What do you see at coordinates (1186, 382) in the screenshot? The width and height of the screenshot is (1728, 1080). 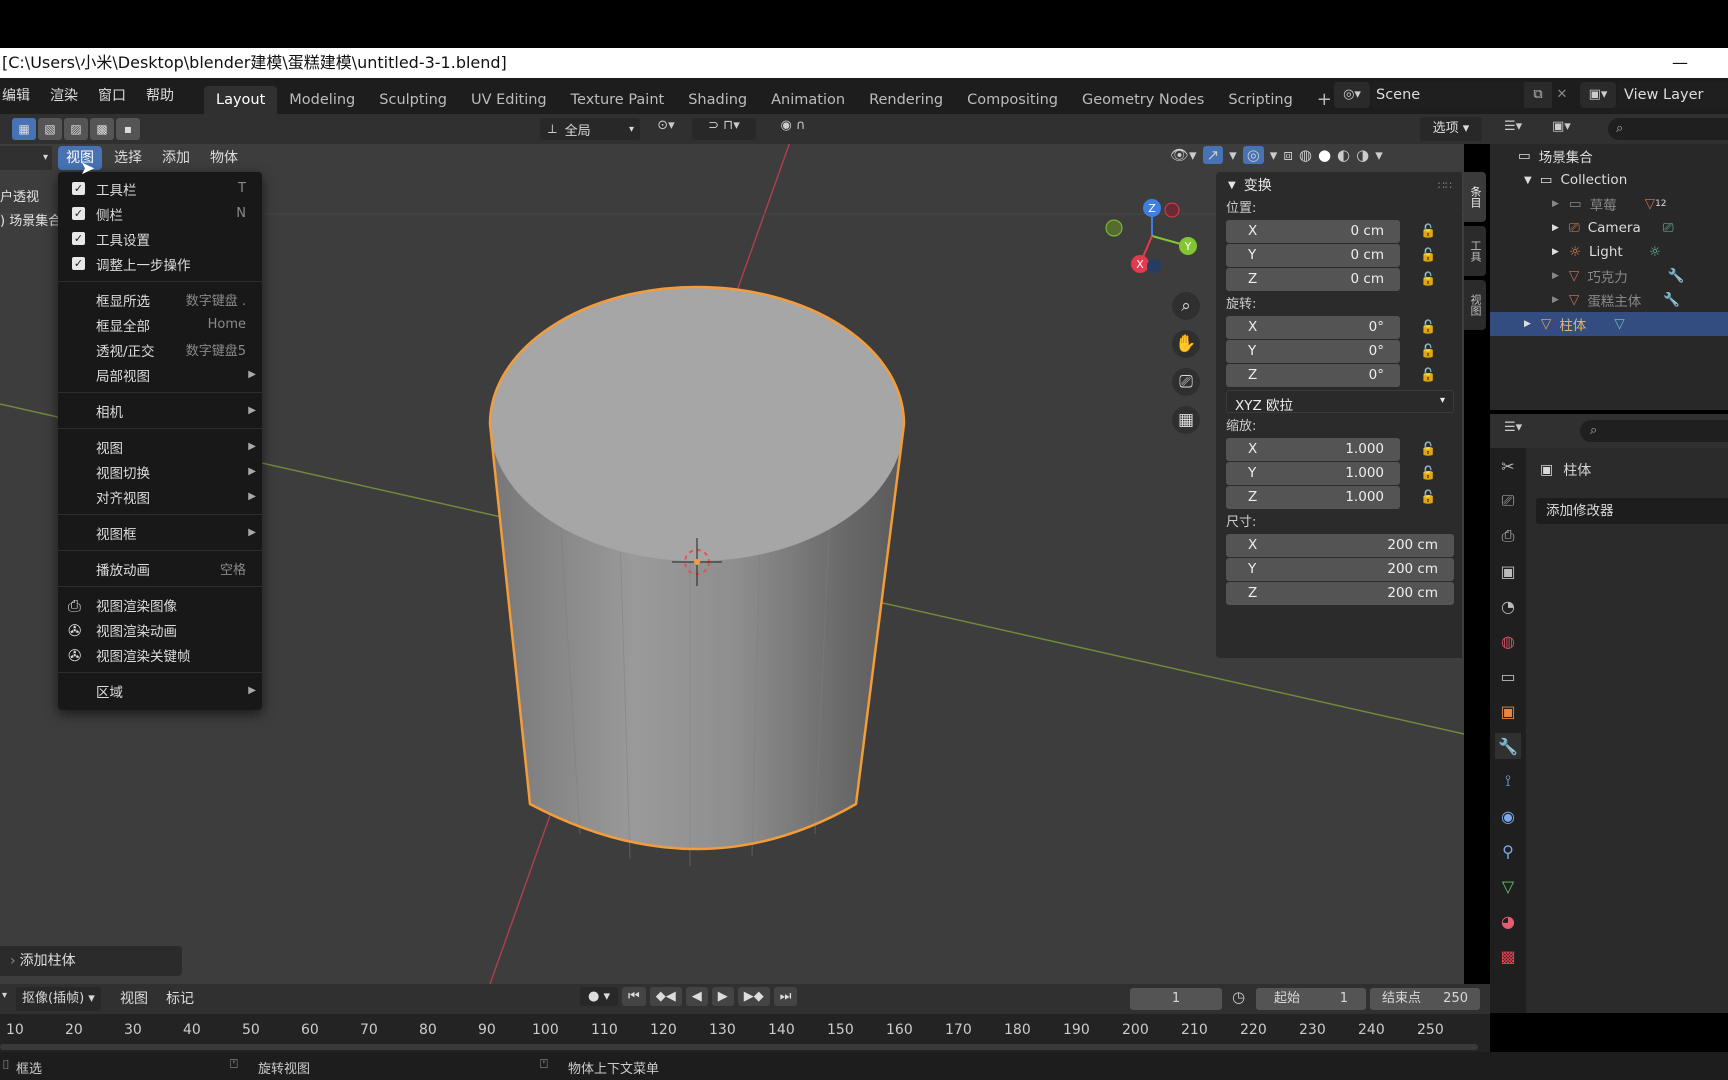 I see `camera-icon: ⎚` at bounding box center [1186, 382].